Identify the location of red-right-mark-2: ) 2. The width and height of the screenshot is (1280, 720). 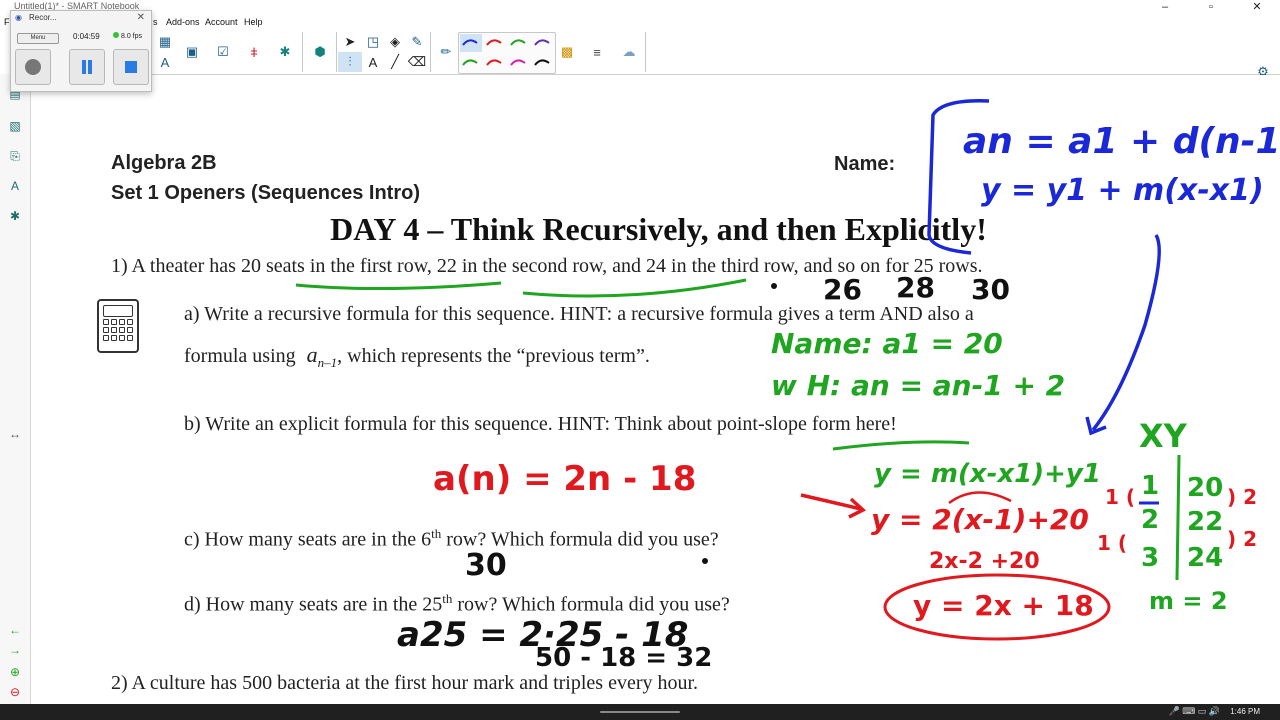
(1242, 539).